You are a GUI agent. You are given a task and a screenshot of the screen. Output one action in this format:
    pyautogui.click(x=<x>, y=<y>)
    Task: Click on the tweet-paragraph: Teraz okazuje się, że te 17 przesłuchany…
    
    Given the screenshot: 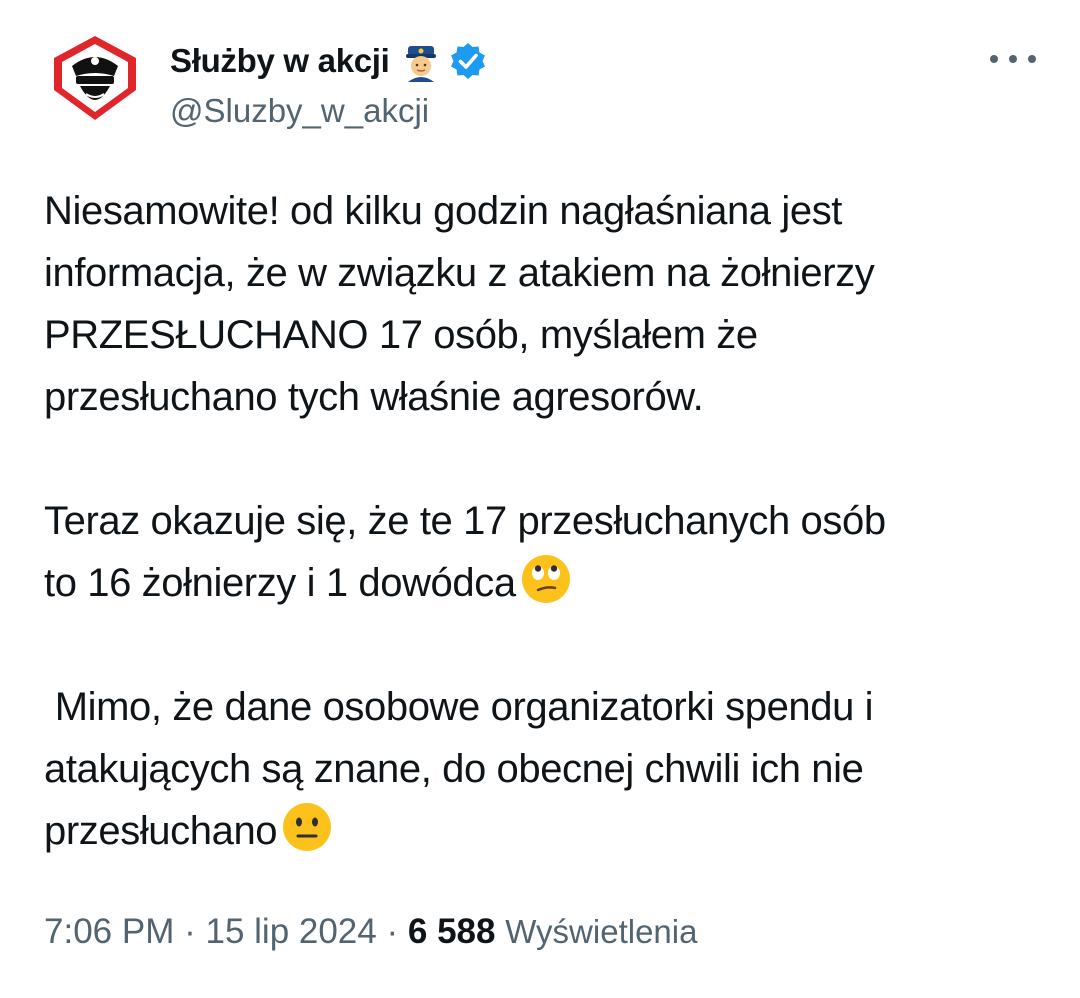 What is the action you would take?
    pyautogui.click(x=544, y=552)
    